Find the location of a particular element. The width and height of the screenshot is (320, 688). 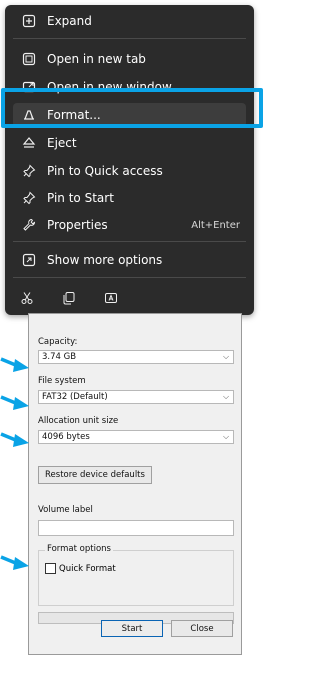

quick-format-checkbox: Quick Format is located at coordinates (80, 568).